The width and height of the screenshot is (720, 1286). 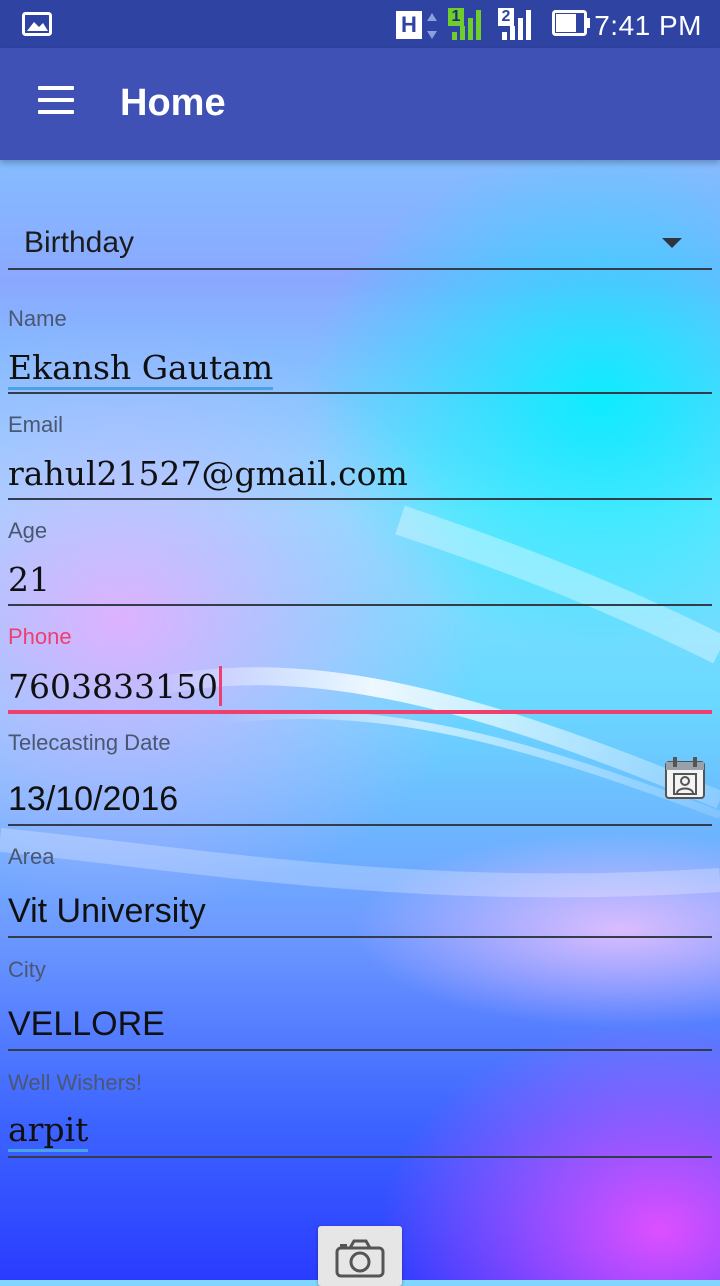 I want to click on app-bar: Home, so click(x=360, y=104).